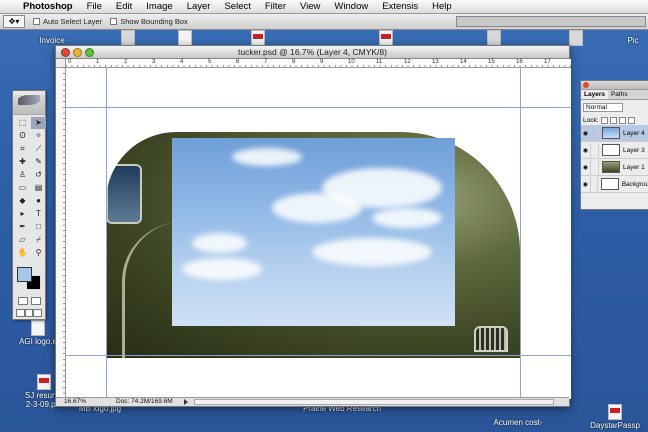 This screenshot has height=432, width=648. I want to click on lock-position-icon, so click(622, 120).